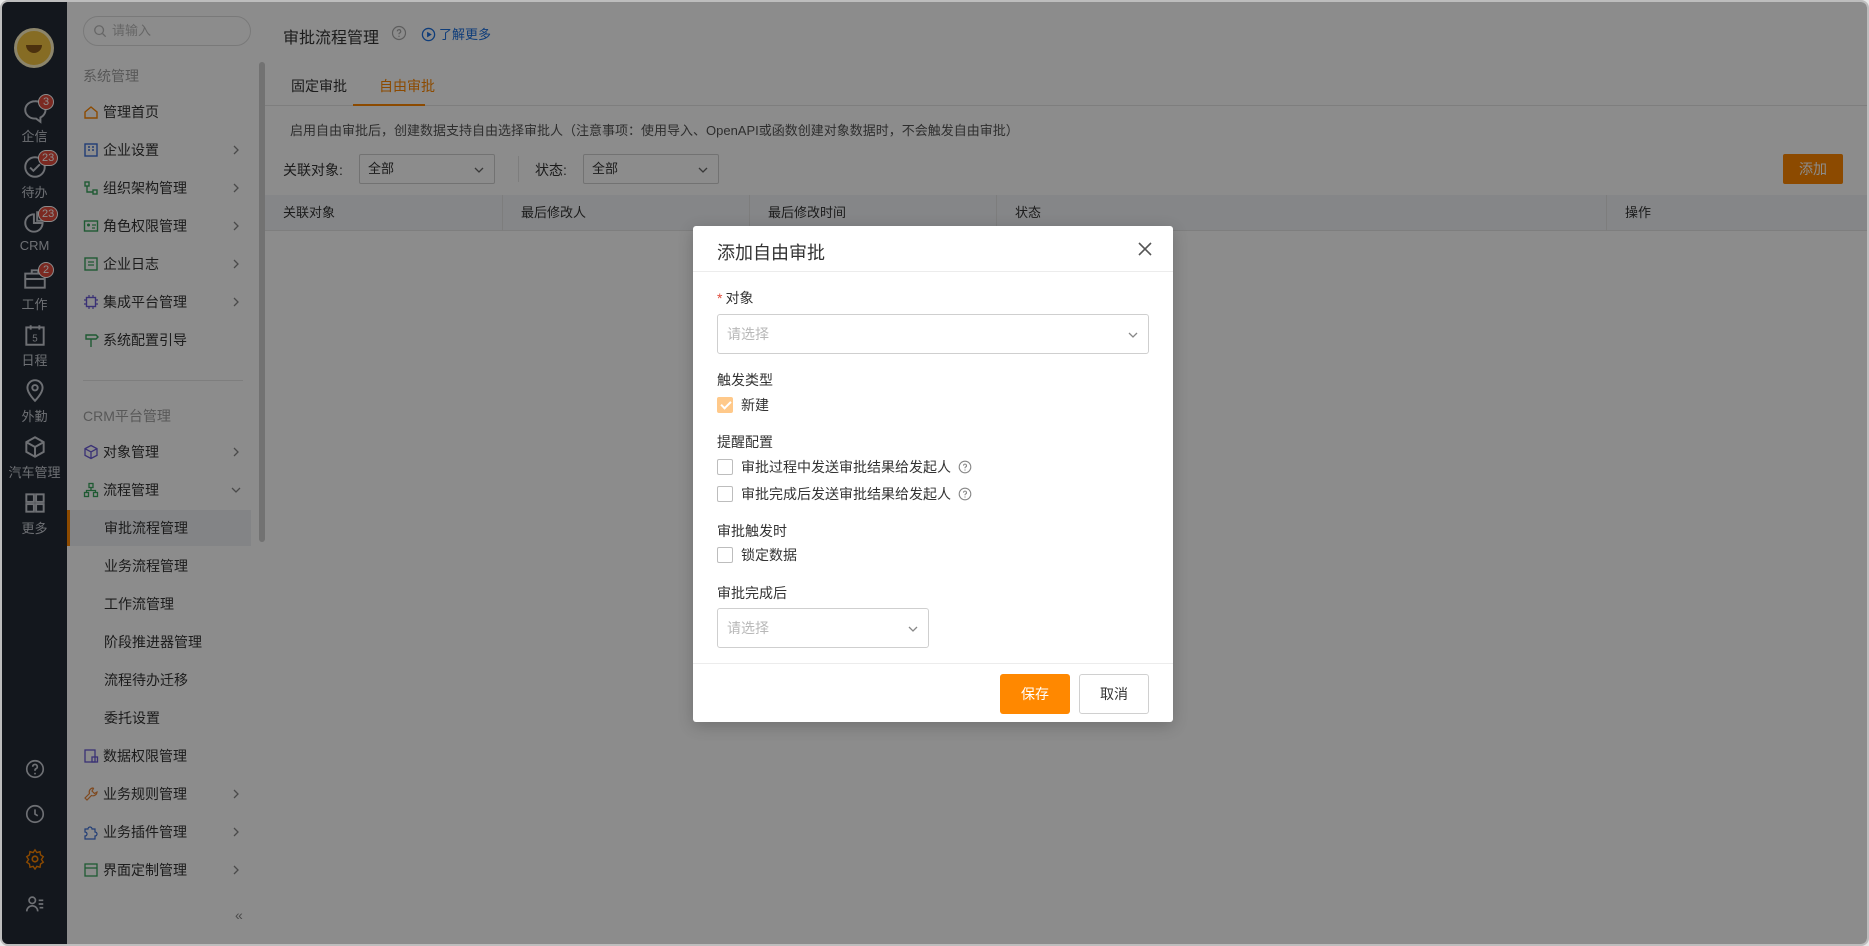  Describe the element at coordinates (745, 442) in the screenshot. I see `remind-config-label: 提醒配置` at that location.